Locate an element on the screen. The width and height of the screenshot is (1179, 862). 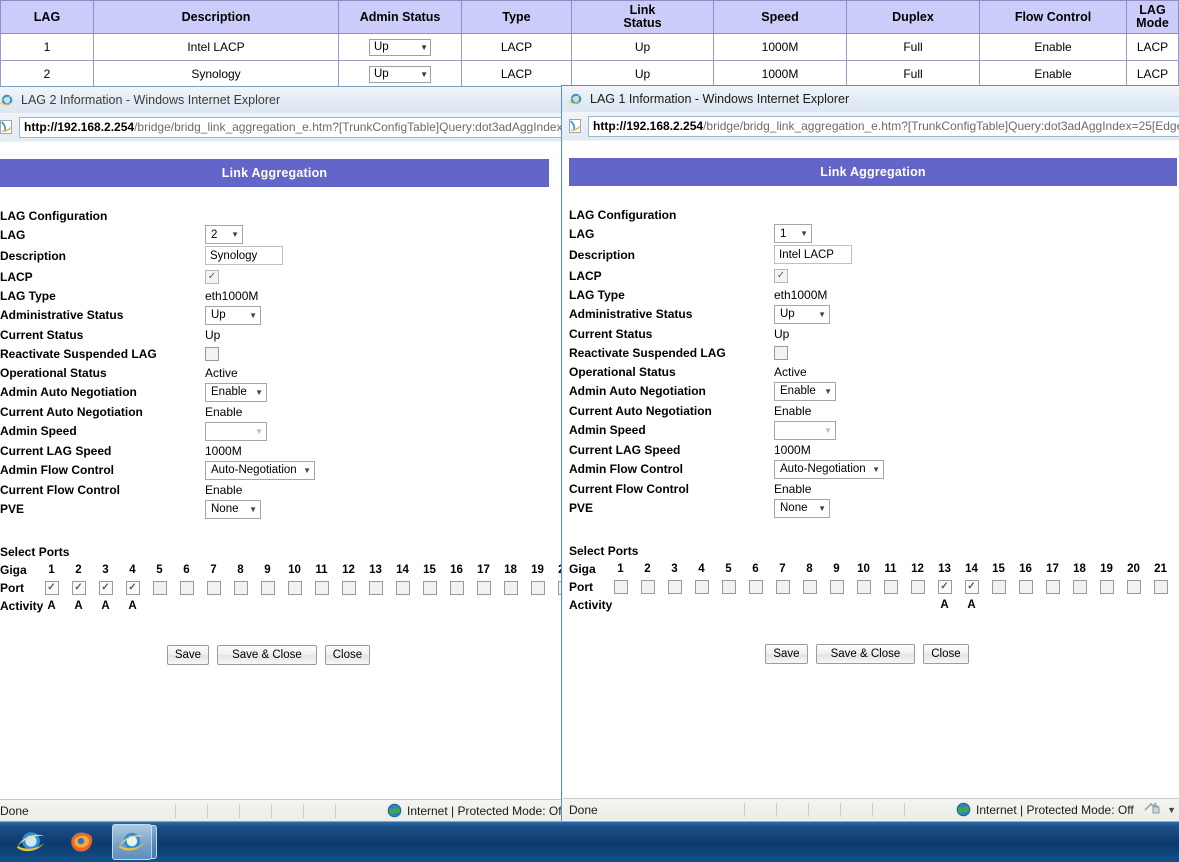
lag2-ports-port-label: Port is located at coordinates (12, 588).